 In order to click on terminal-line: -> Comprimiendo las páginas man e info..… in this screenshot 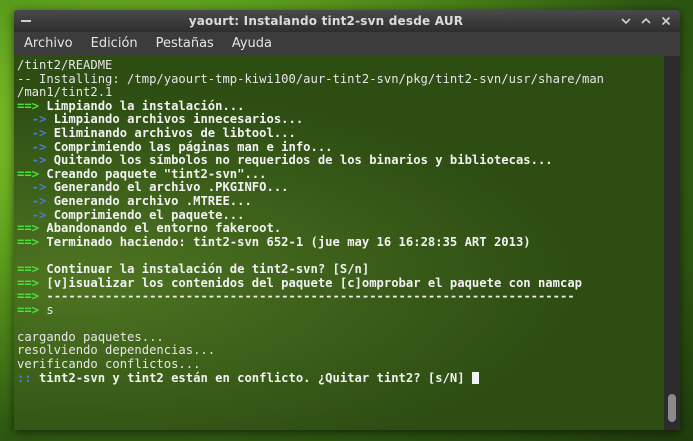, I will do `click(340, 147)`.